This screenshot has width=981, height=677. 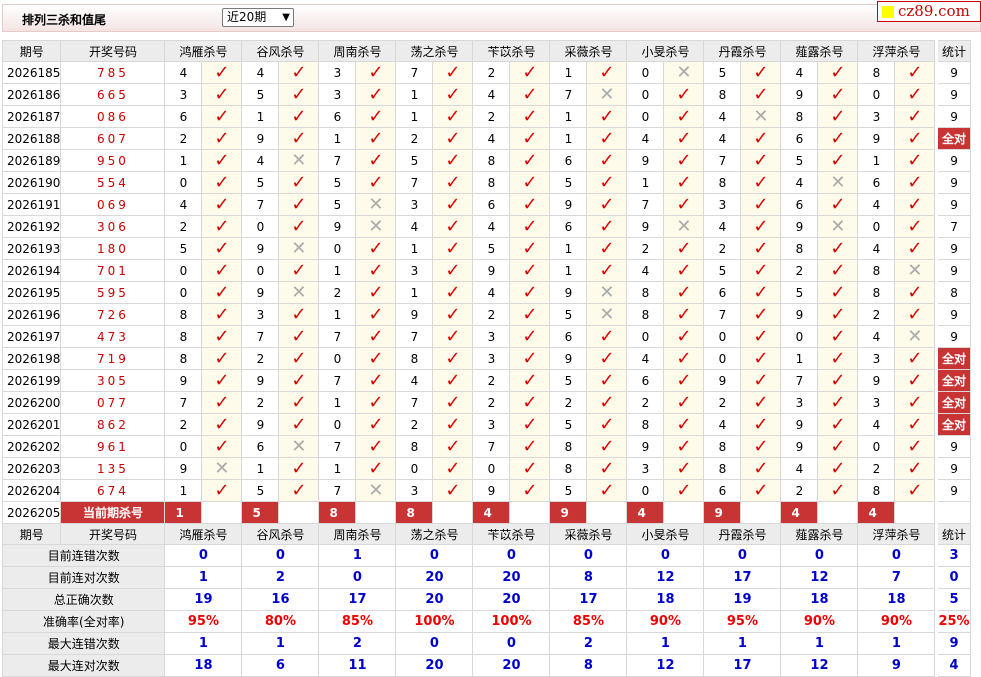 What do you see at coordinates (376, 490) in the screenshot?
I see `cross-icon: ✕` at bounding box center [376, 490].